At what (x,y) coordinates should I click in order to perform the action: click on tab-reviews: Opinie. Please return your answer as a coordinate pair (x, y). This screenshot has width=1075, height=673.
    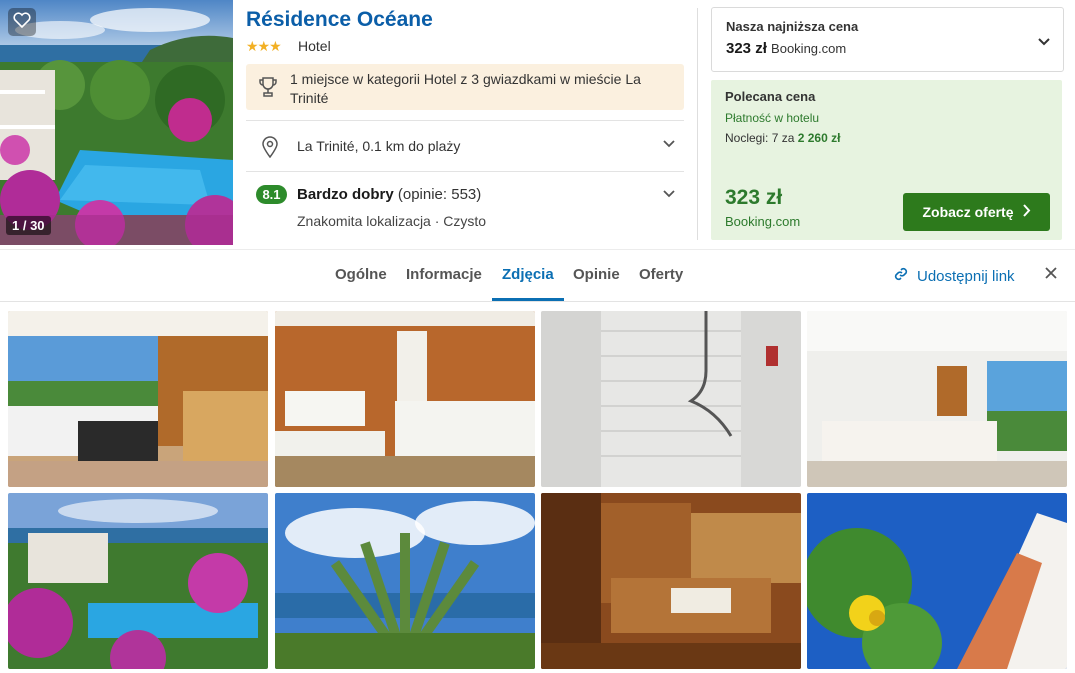
    Looking at the image, I should click on (596, 274).